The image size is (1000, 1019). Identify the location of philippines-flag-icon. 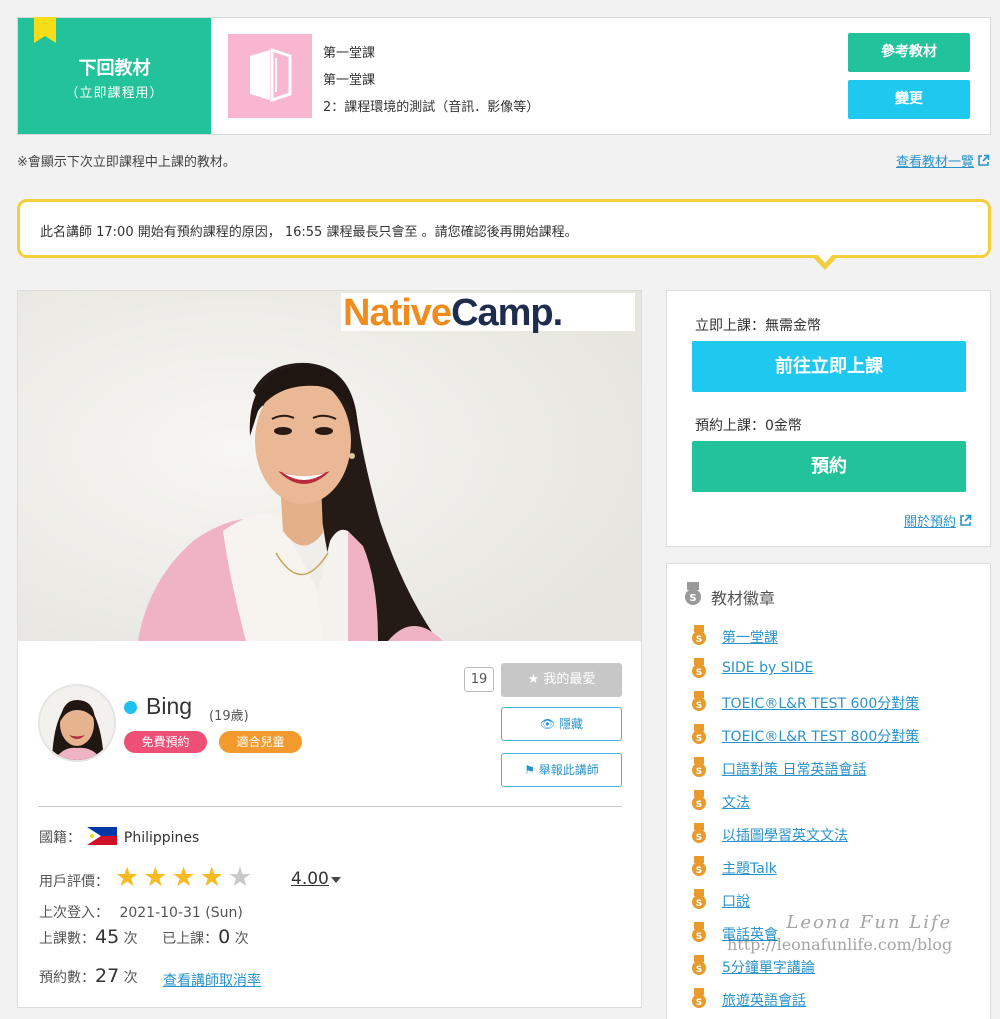
(102, 836).